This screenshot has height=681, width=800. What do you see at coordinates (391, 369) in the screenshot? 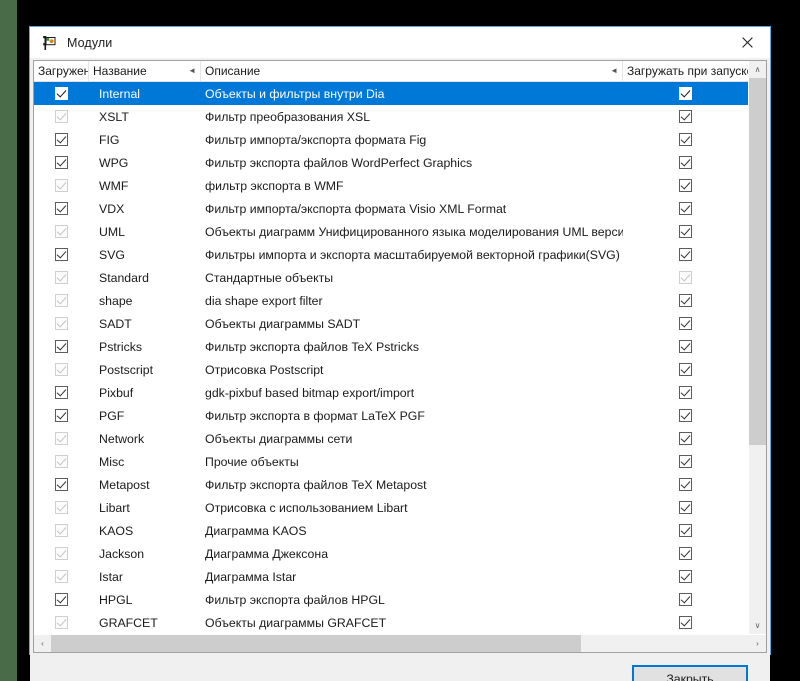
I see `table-row: Postscript Отрисовка Postscript` at bounding box center [391, 369].